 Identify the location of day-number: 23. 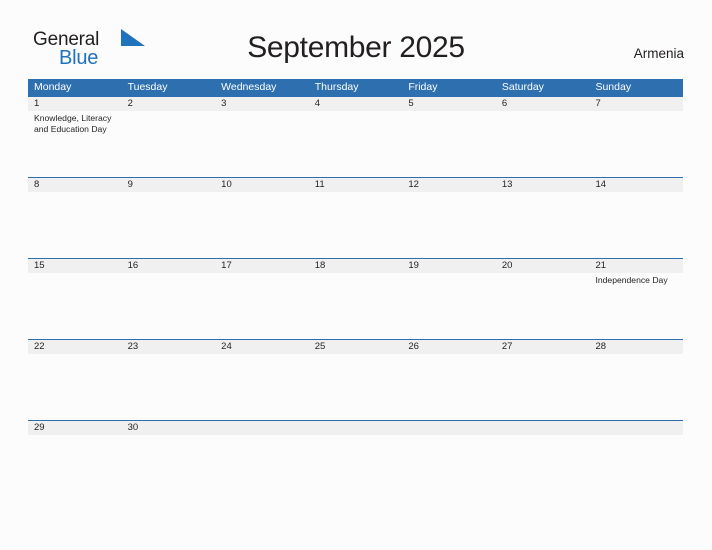
(169, 347).